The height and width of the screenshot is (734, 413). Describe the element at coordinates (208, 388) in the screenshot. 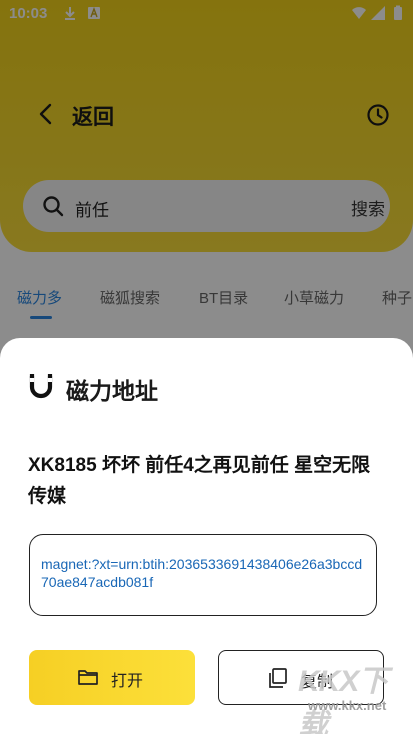

I see `sheet-header: 磁力地址` at that location.